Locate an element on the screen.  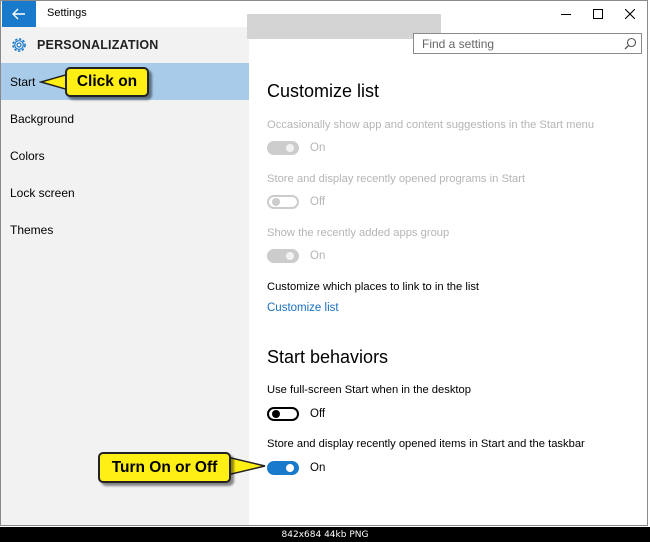
click-on-callout: Click on is located at coordinates (107, 82).